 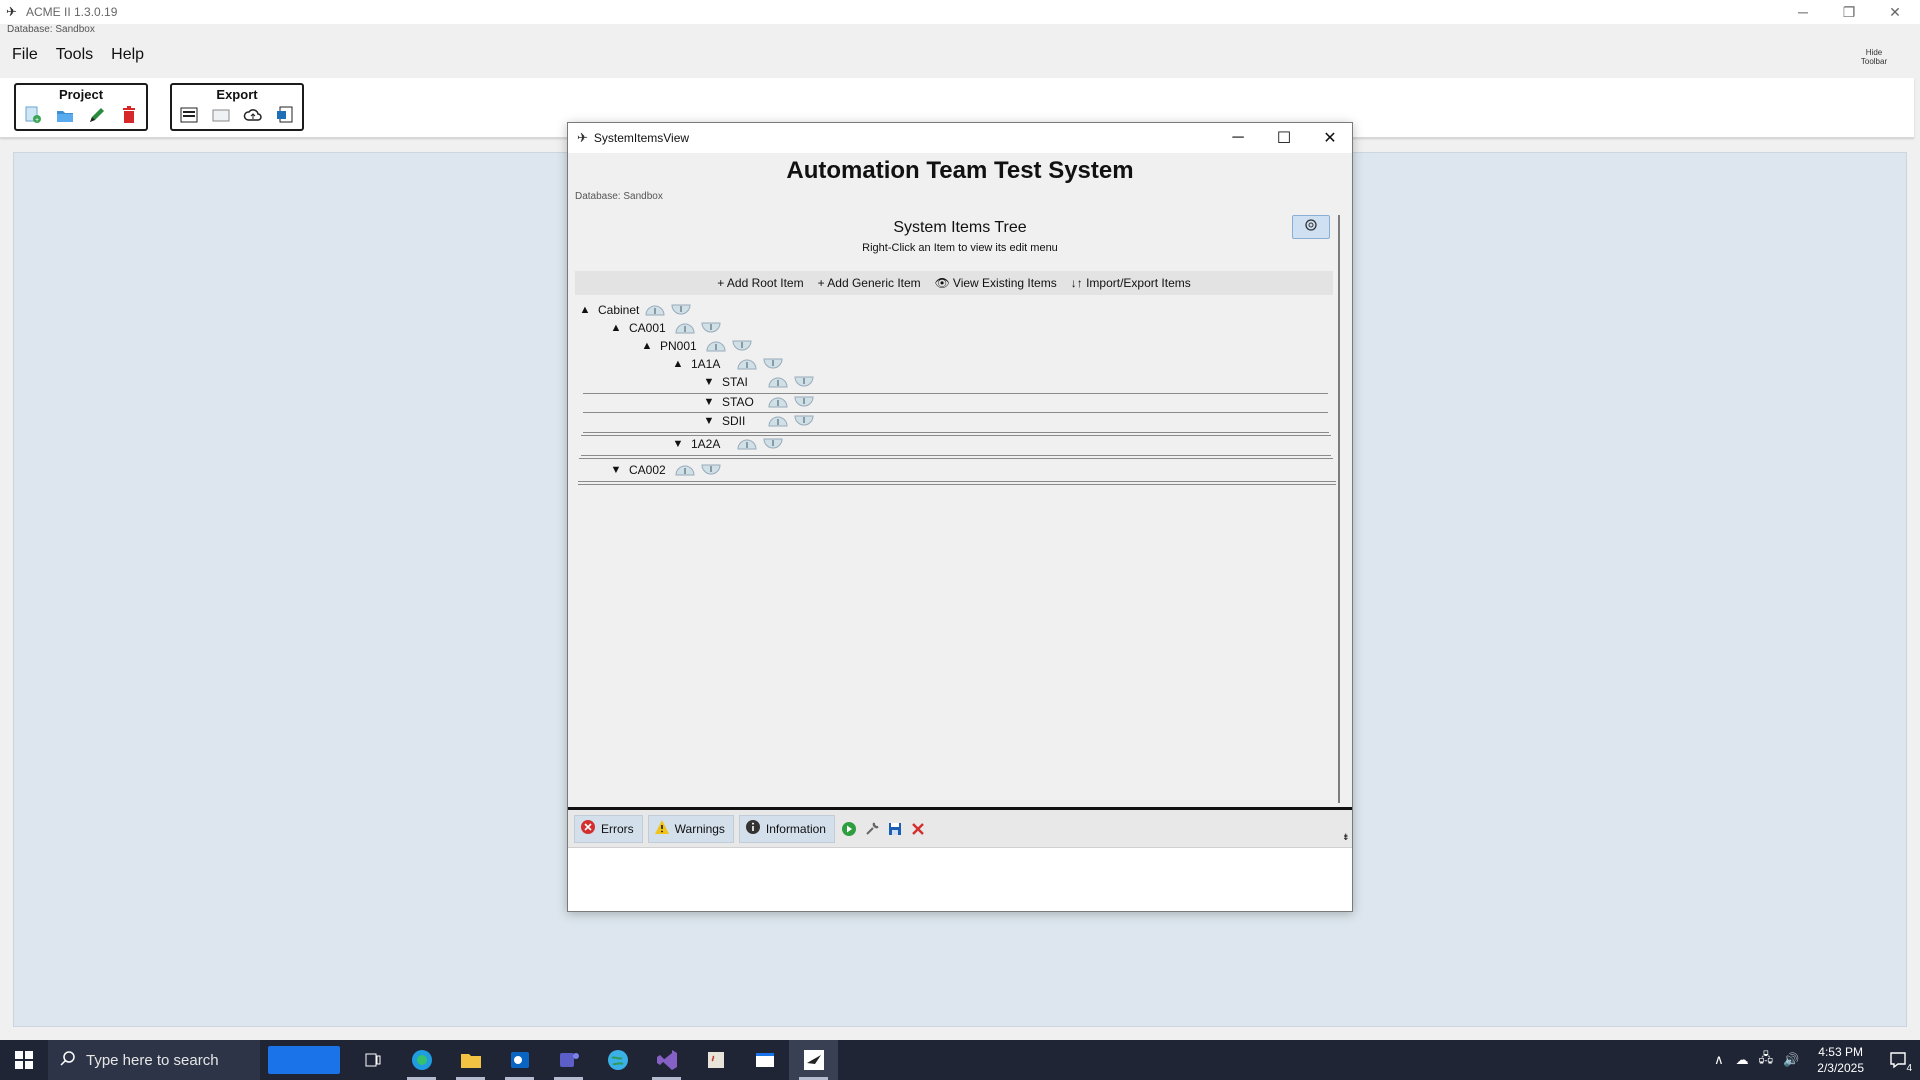 What do you see at coordinates (1849, 12) in the screenshot?
I see `restore-button: ❐` at bounding box center [1849, 12].